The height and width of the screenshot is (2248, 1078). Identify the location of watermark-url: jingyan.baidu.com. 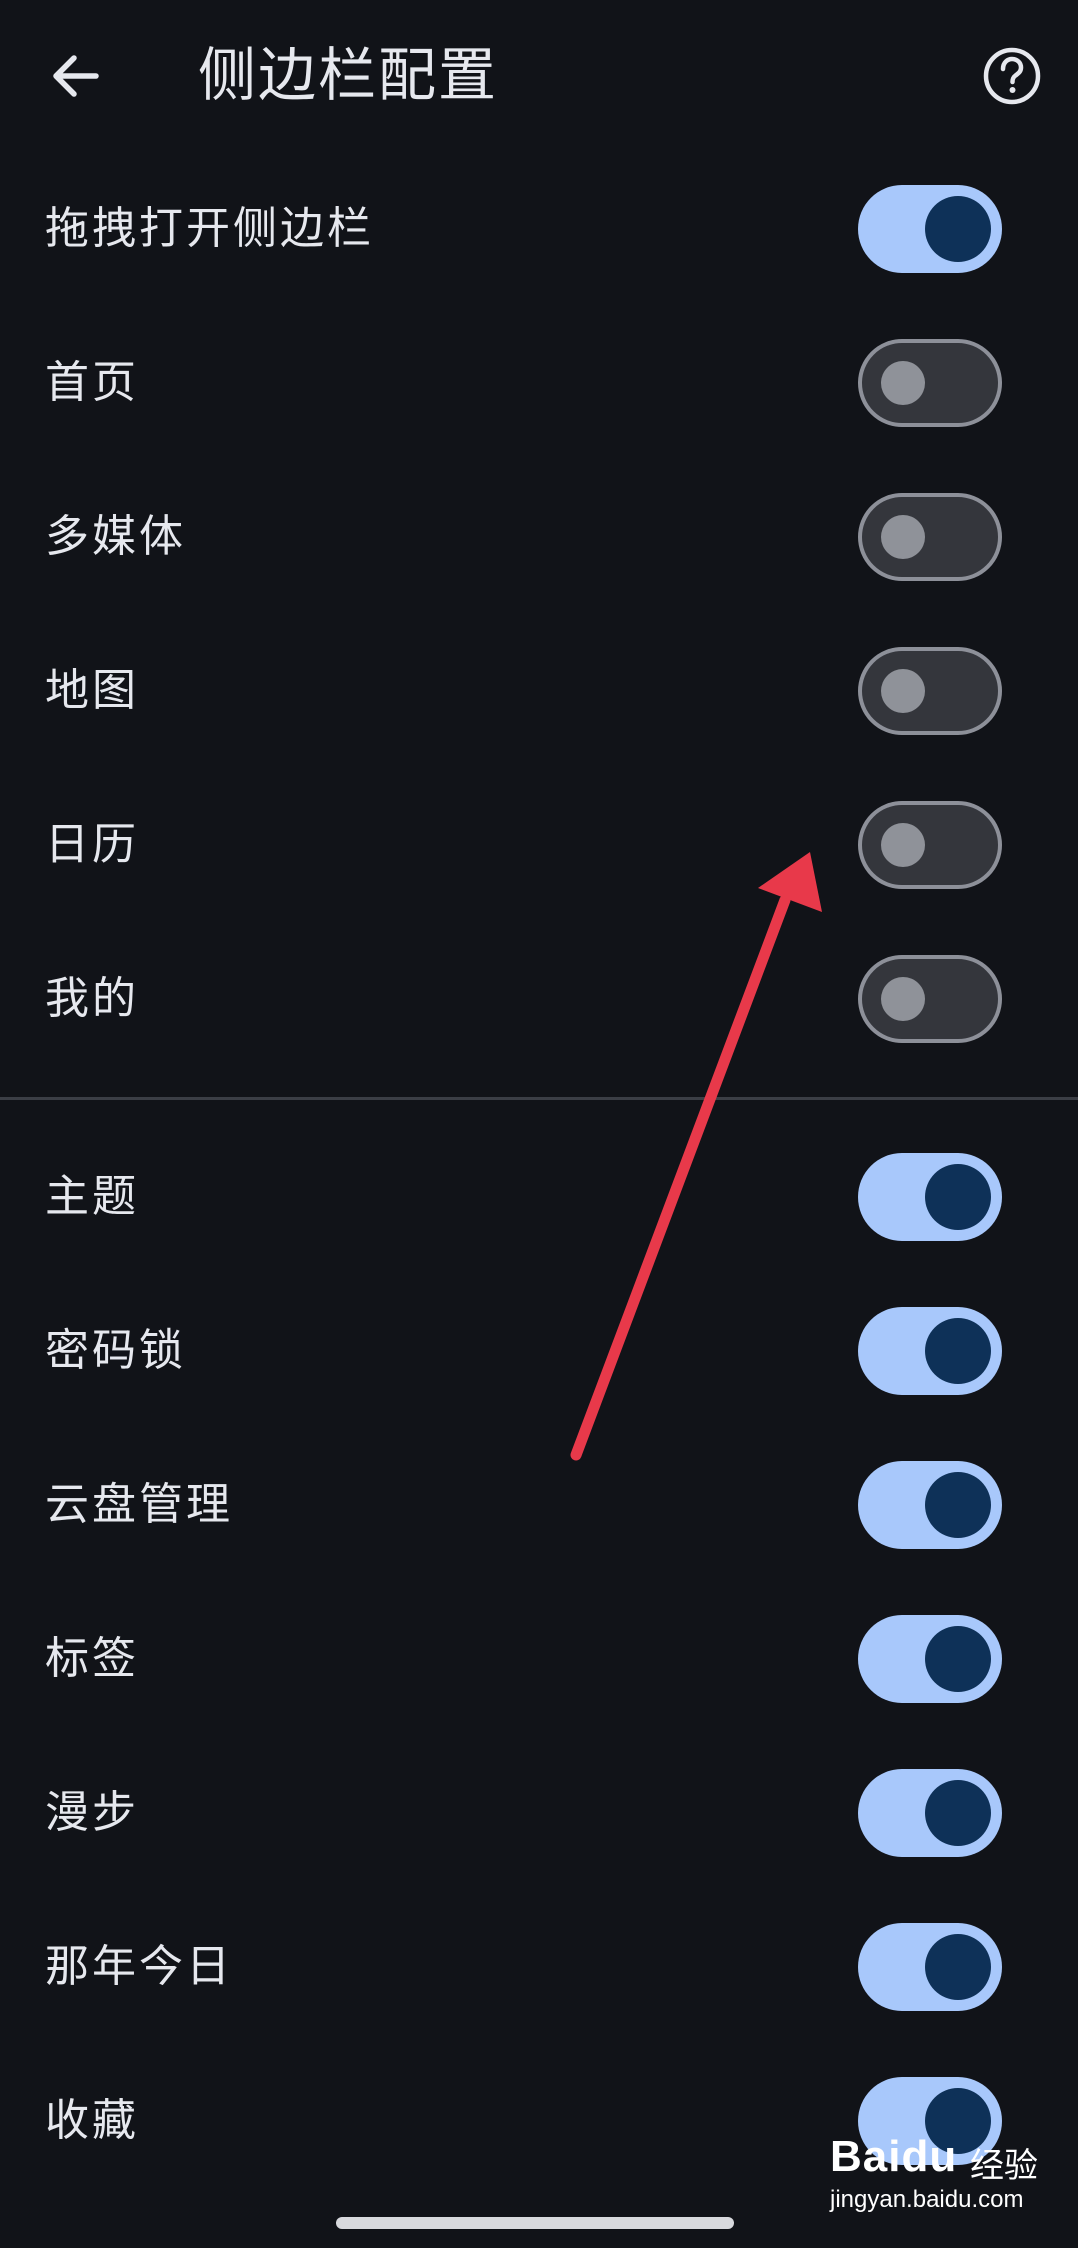
(927, 2199).